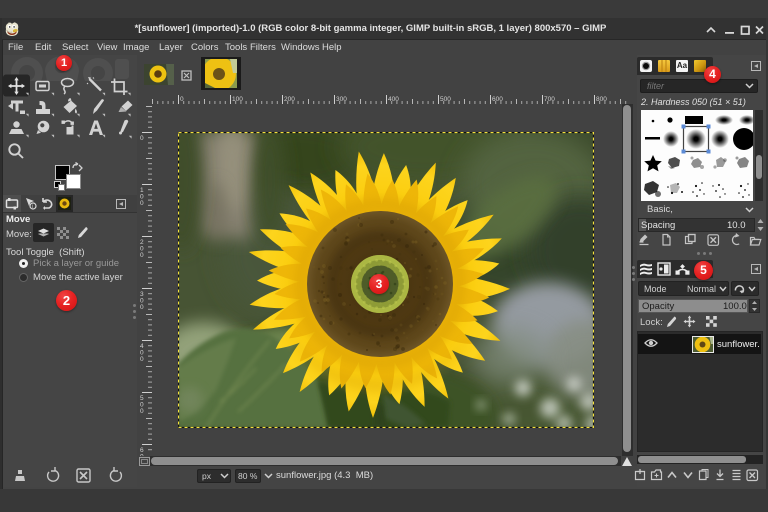  What do you see at coordinates (237, 99) in the screenshot?
I see `svg-text: 100` at bounding box center [237, 99].